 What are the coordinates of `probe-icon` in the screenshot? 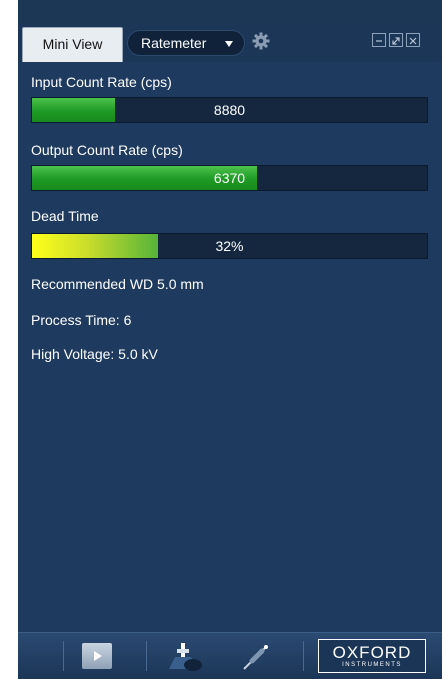 It's located at (256, 657).